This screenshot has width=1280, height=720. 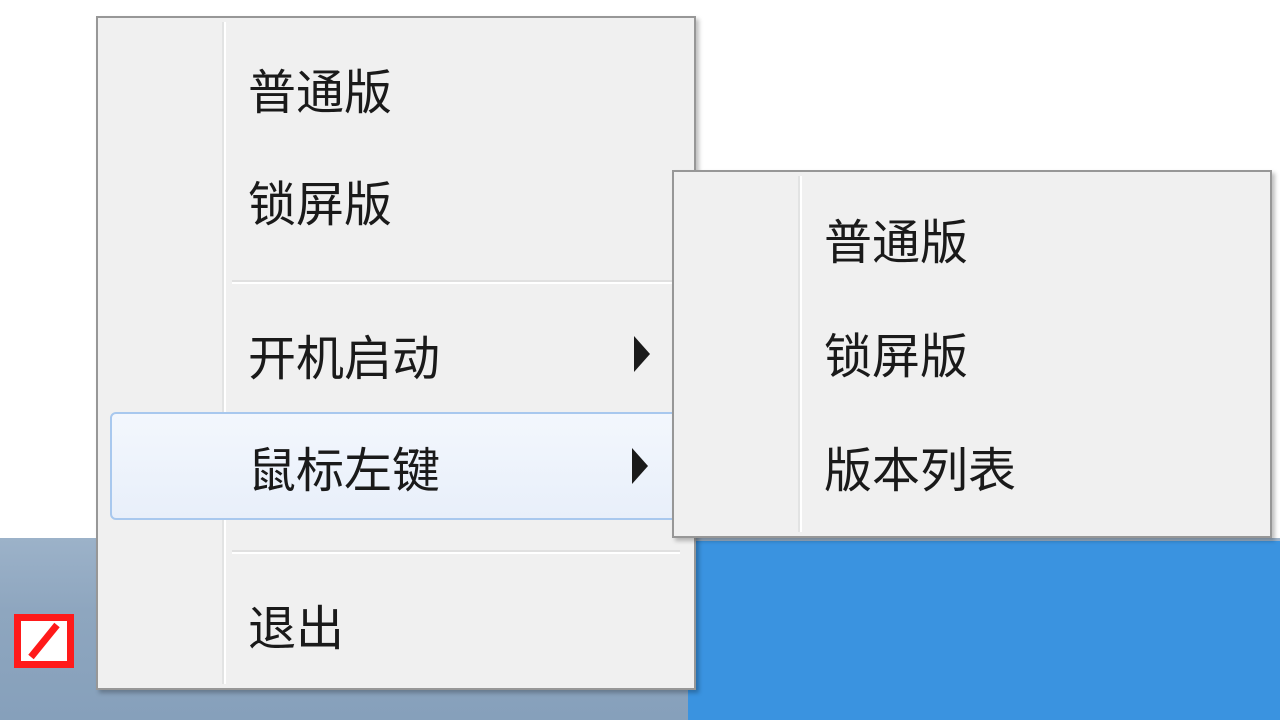 I want to click on menu-item-label: 开机启动, so click(x=344, y=359).